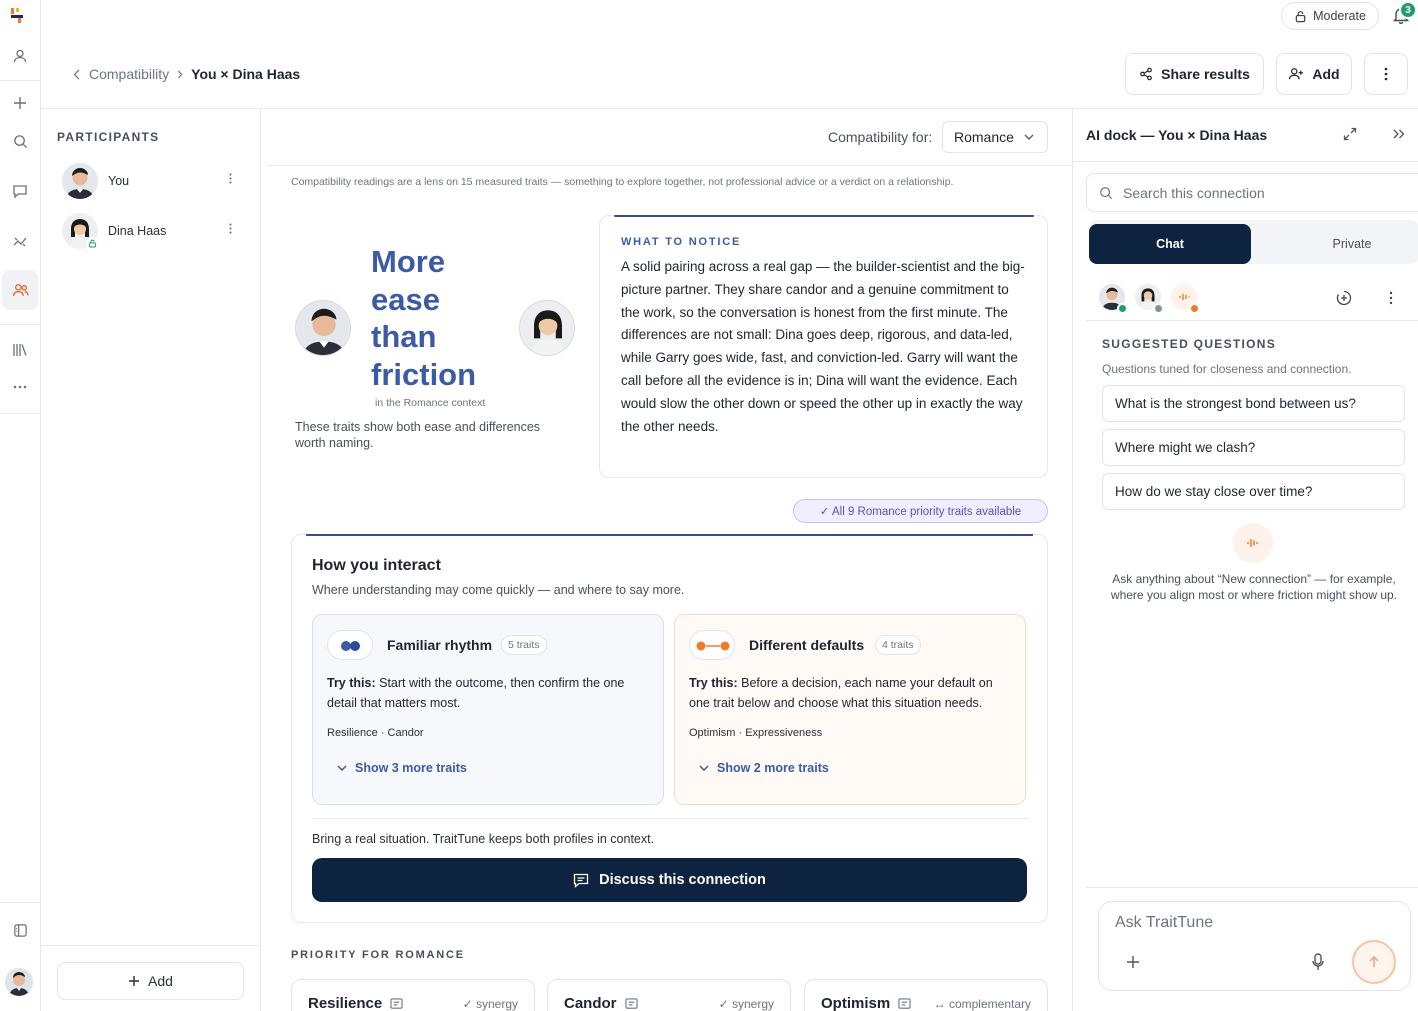 The width and height of the screenshot is (1418, 1011). What do you see at coordinates (1318, 962) in the screenshot?
I see `microphone-icon` at bounding box center [1318, 962].